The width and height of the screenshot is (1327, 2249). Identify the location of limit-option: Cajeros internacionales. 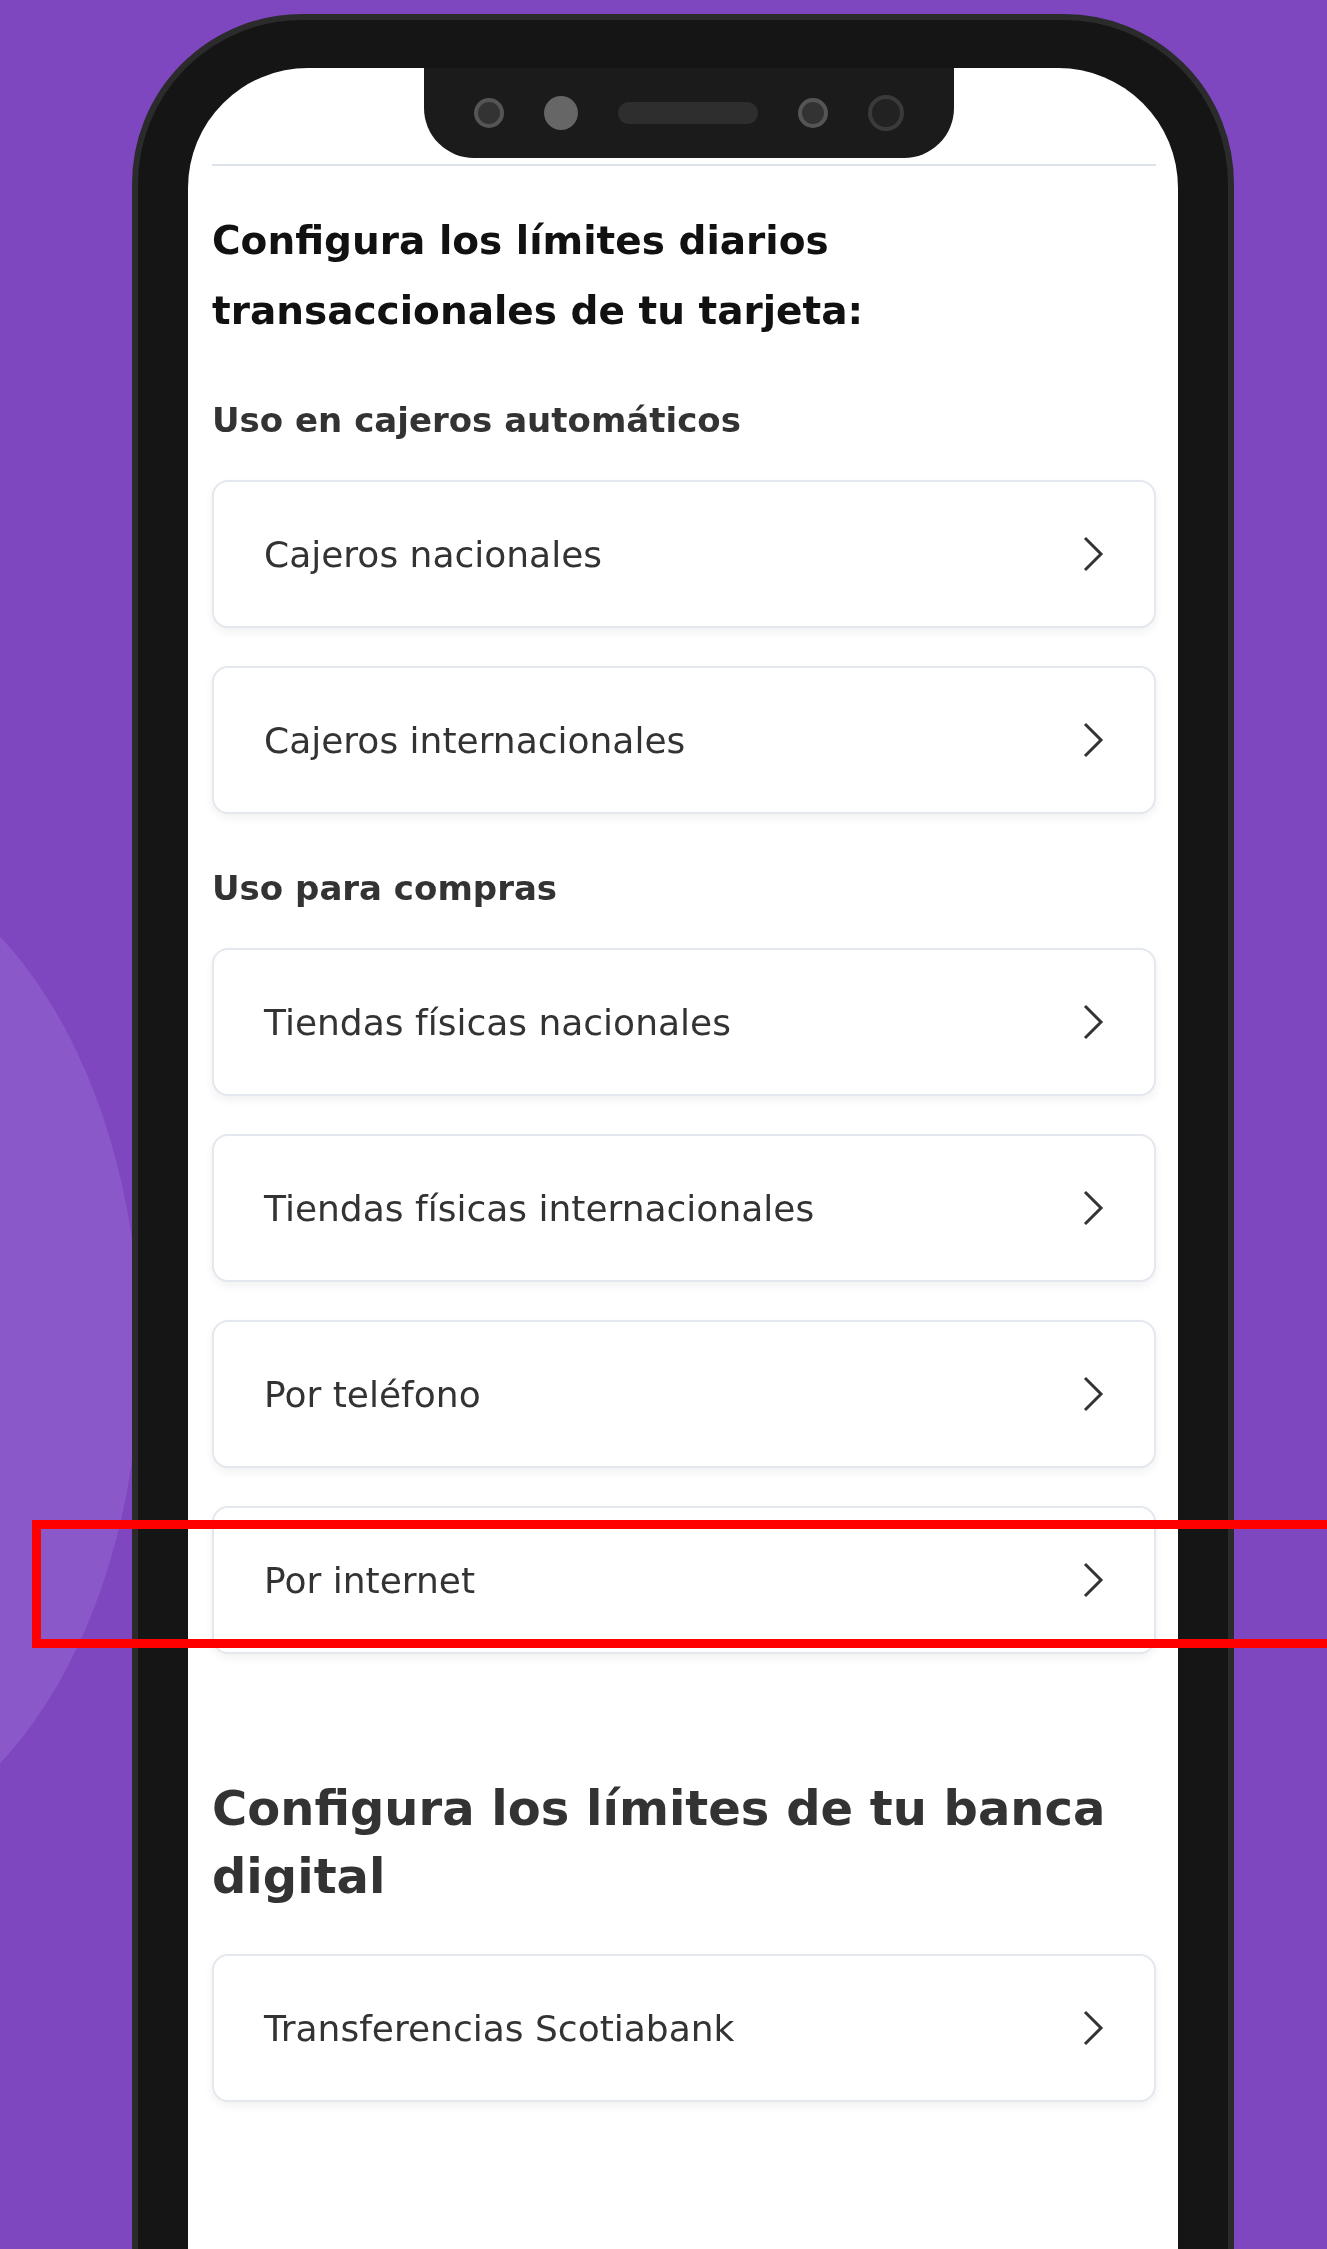
(684, 740).